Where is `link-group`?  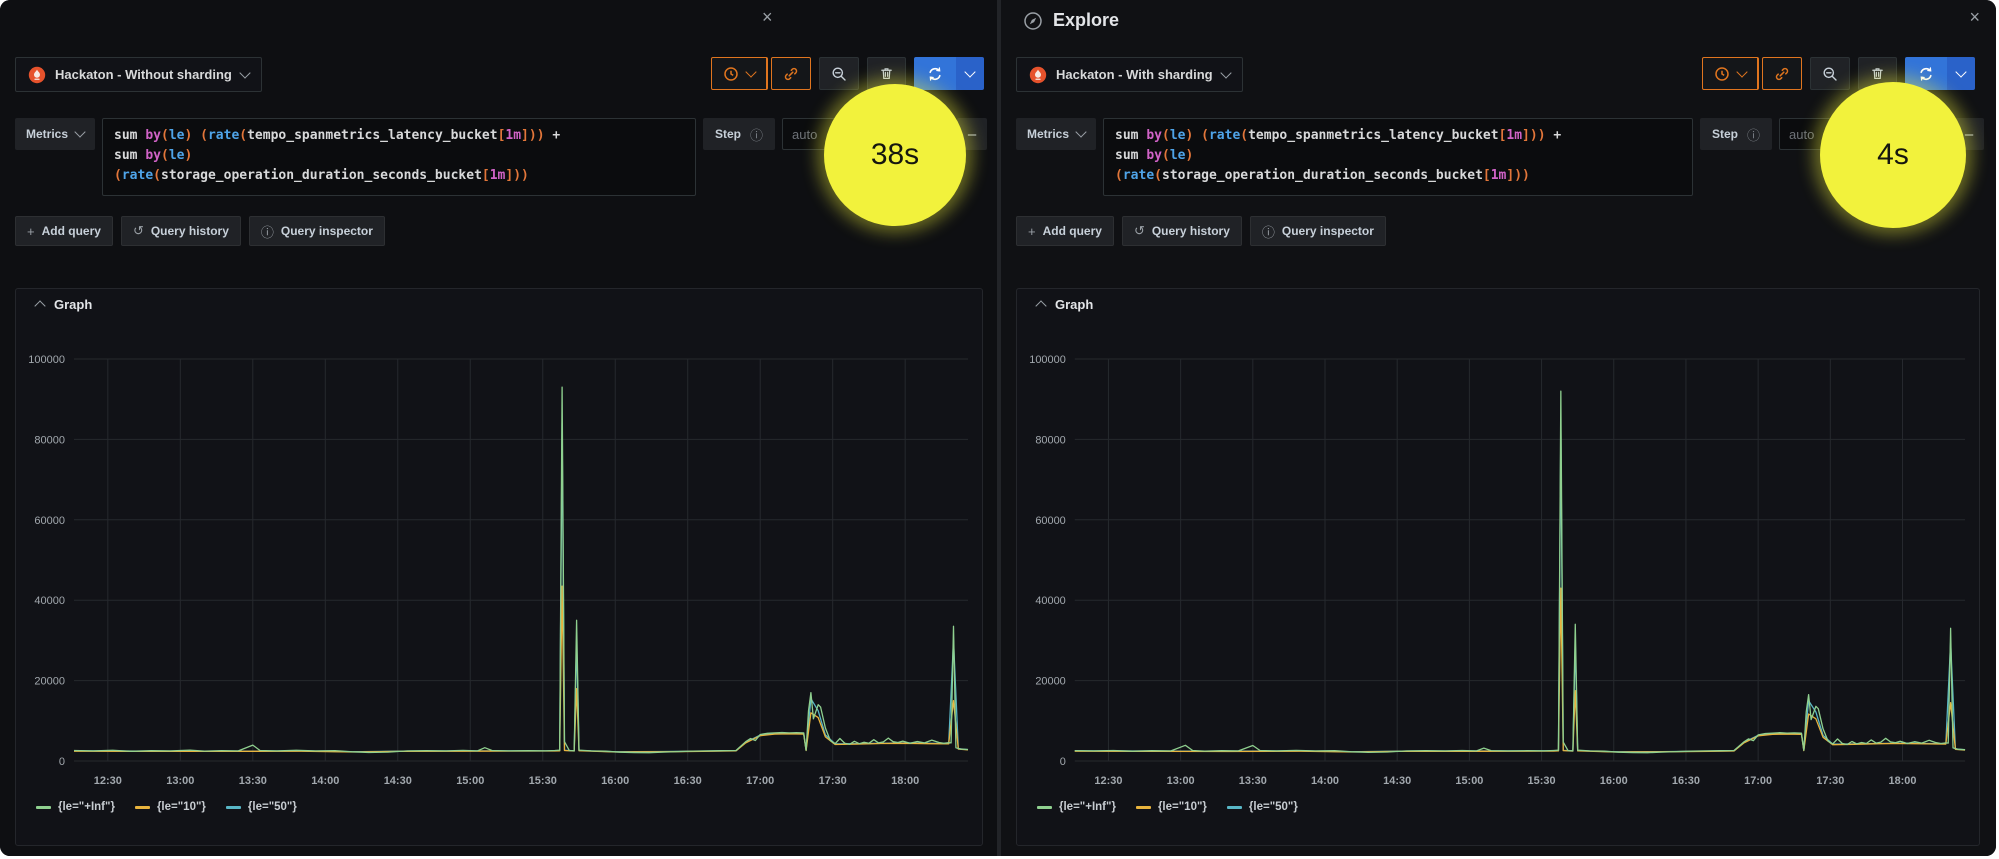 link-group is located at coordinates (791, 73).